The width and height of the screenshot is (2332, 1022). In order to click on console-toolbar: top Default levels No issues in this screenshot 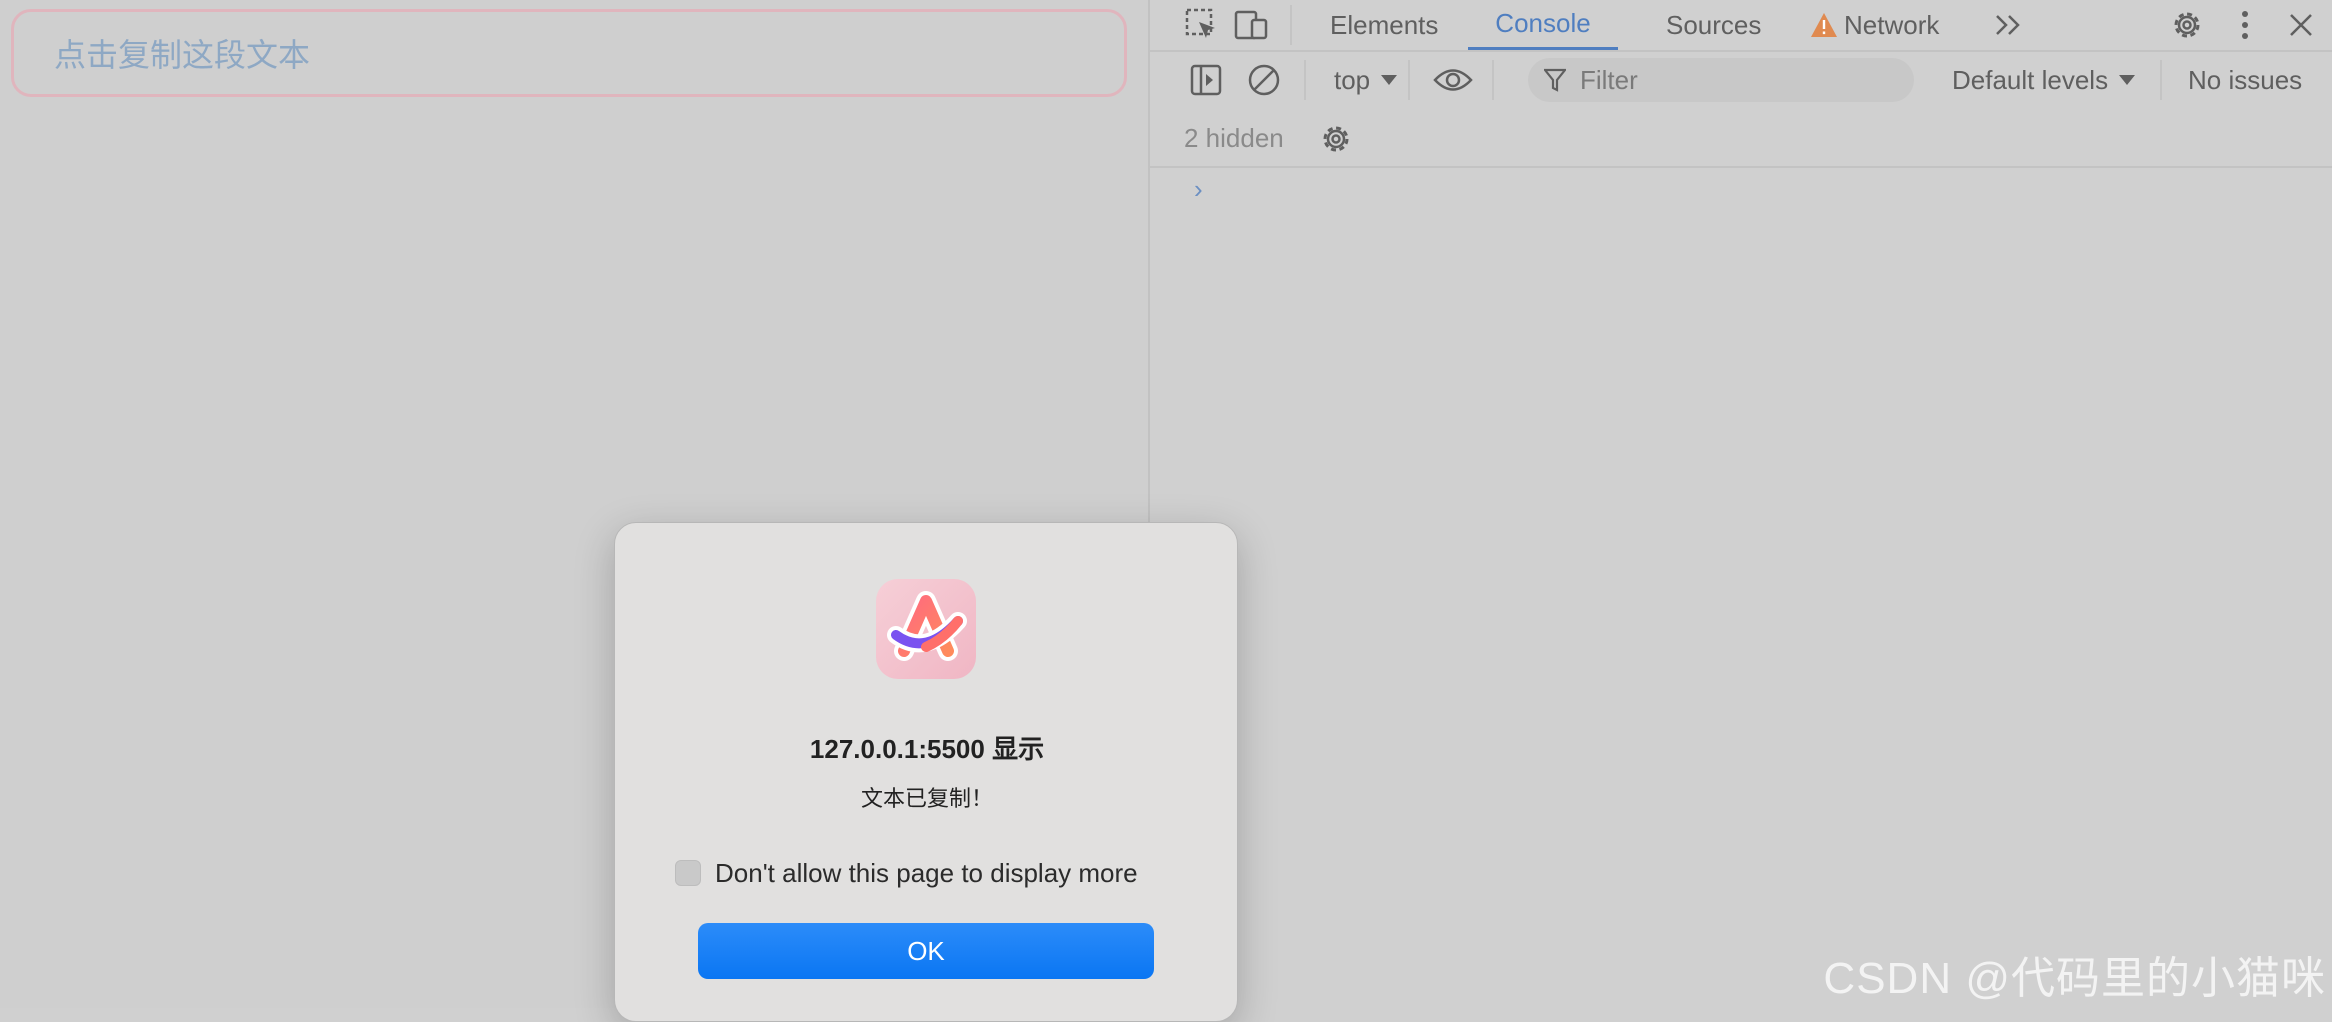, I will do `click(1741, 80)`.